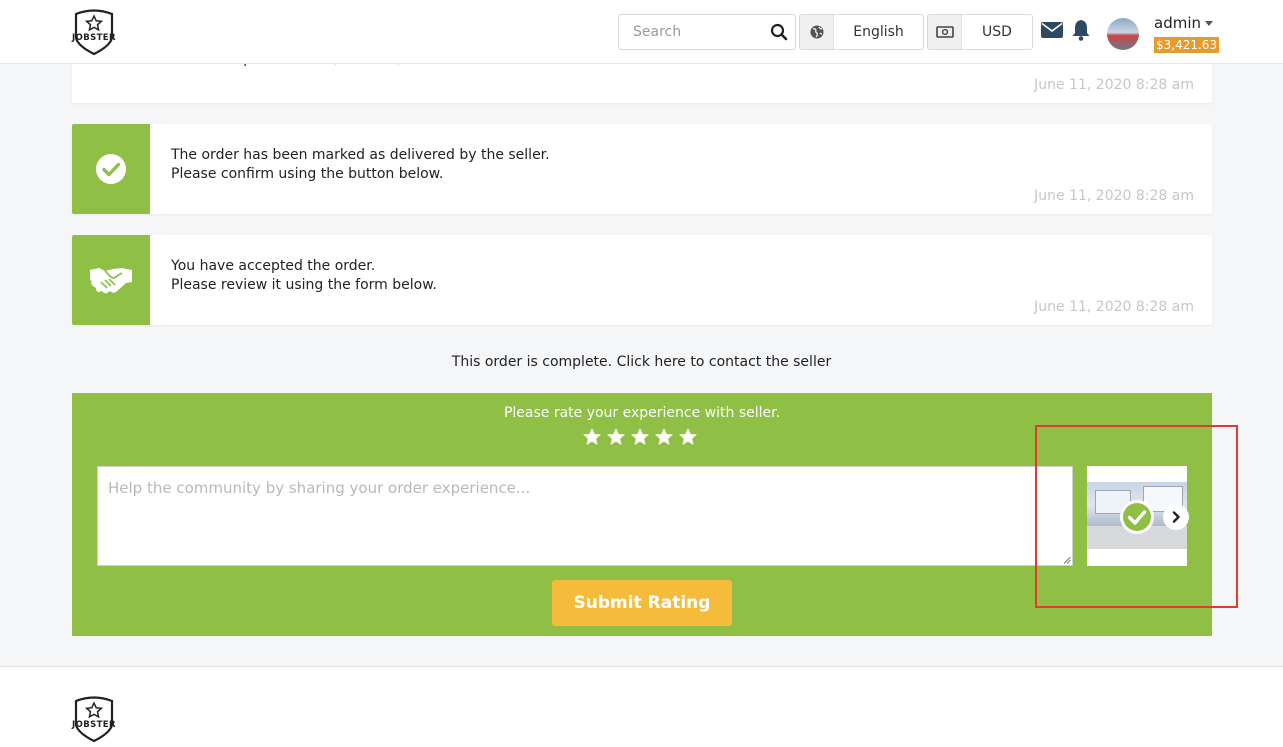 Image resolution: width=1283 pixels, height=747 pixels. I want to click on resize-handle-icon, so click(1067, 560).